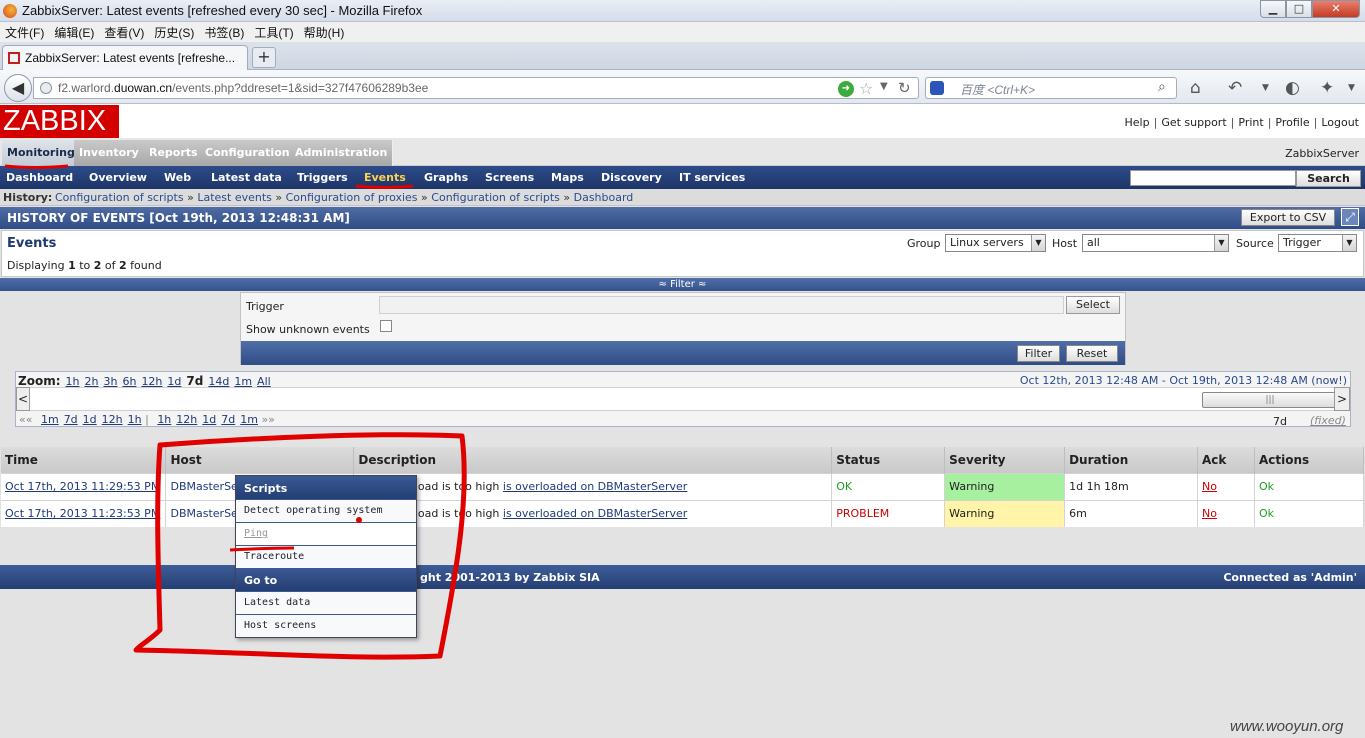 The width and height of the screenshot is (1365, 738). Describe the element at coordinates (509, 177) in the screenshot. I see `sub-menu-screens: Screens` at that location.